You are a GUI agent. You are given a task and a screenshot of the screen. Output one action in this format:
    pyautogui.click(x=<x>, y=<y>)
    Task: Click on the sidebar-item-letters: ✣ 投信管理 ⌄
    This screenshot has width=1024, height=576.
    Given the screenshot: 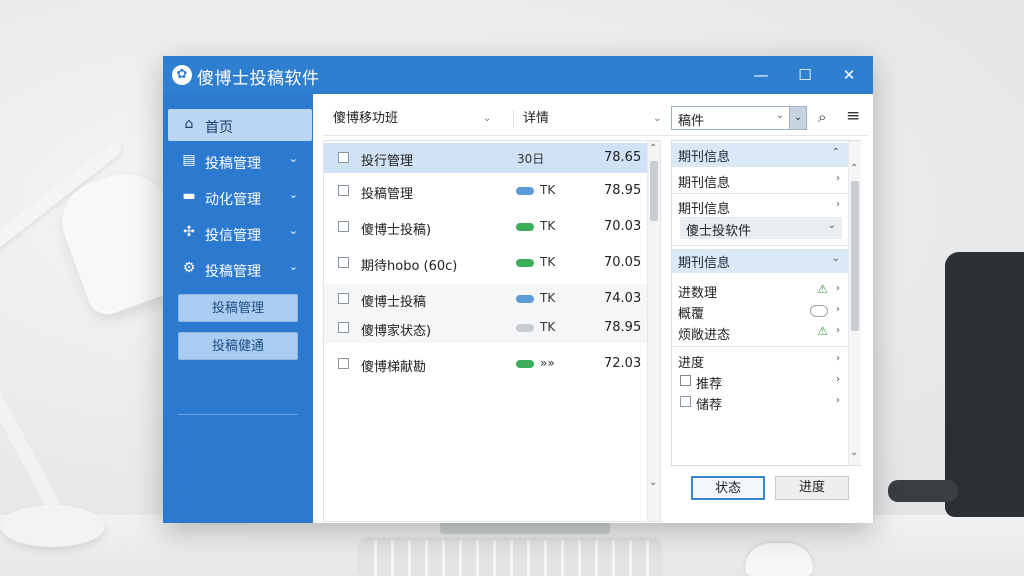 What is the action you would take?
    pyautogui.click(x=240, y=233)
    